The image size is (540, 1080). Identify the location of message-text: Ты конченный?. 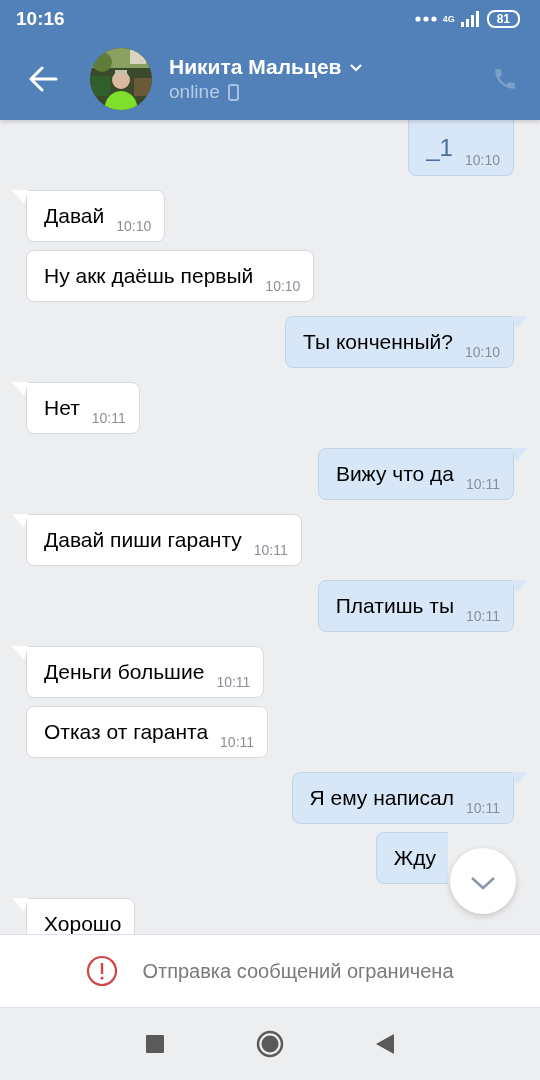
(378, 342).